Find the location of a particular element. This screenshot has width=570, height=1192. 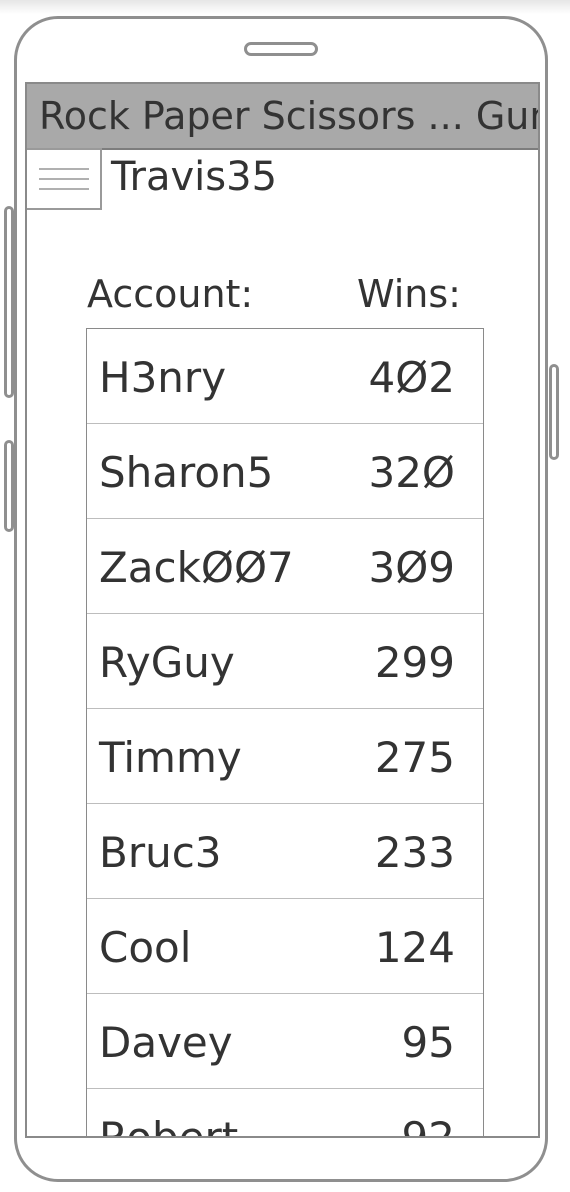

volume-up-button is located at coordinates (9, 302).